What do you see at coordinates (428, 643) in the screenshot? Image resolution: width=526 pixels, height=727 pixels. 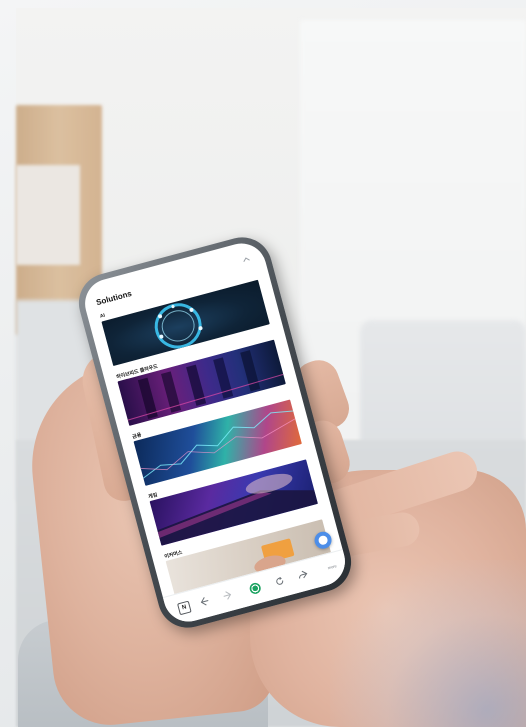 I see `blue-light-haze` at bounding box center [428, 643].